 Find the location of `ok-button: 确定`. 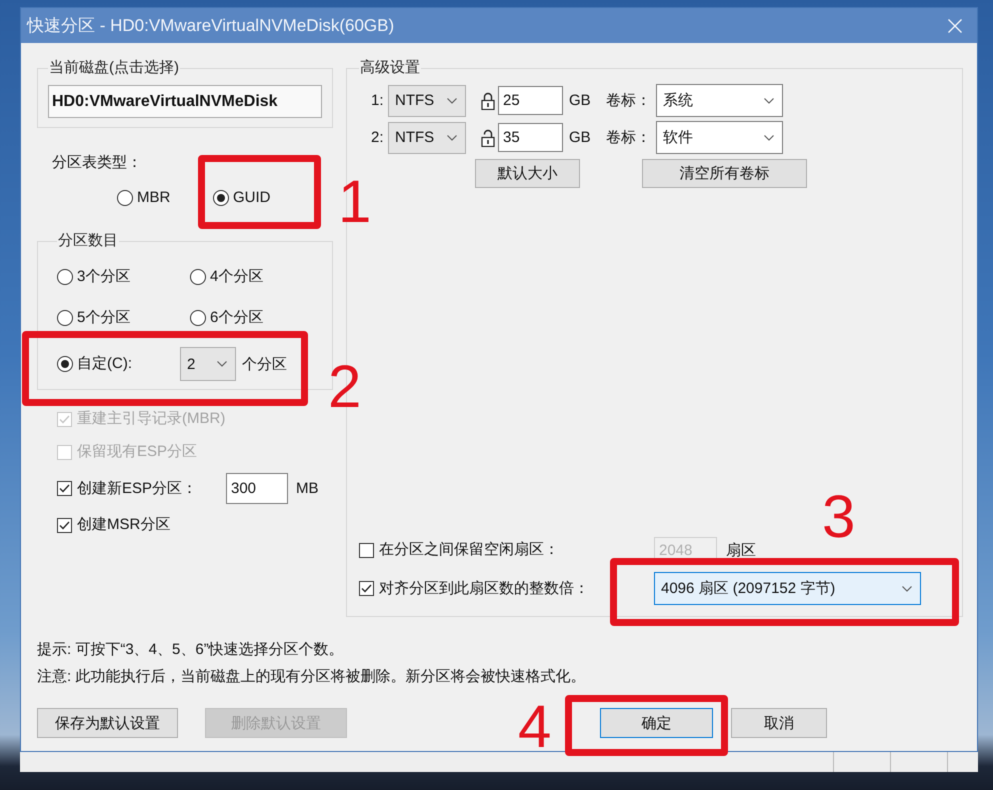

ok-button: 确定 is located at coordinates (656, 723).